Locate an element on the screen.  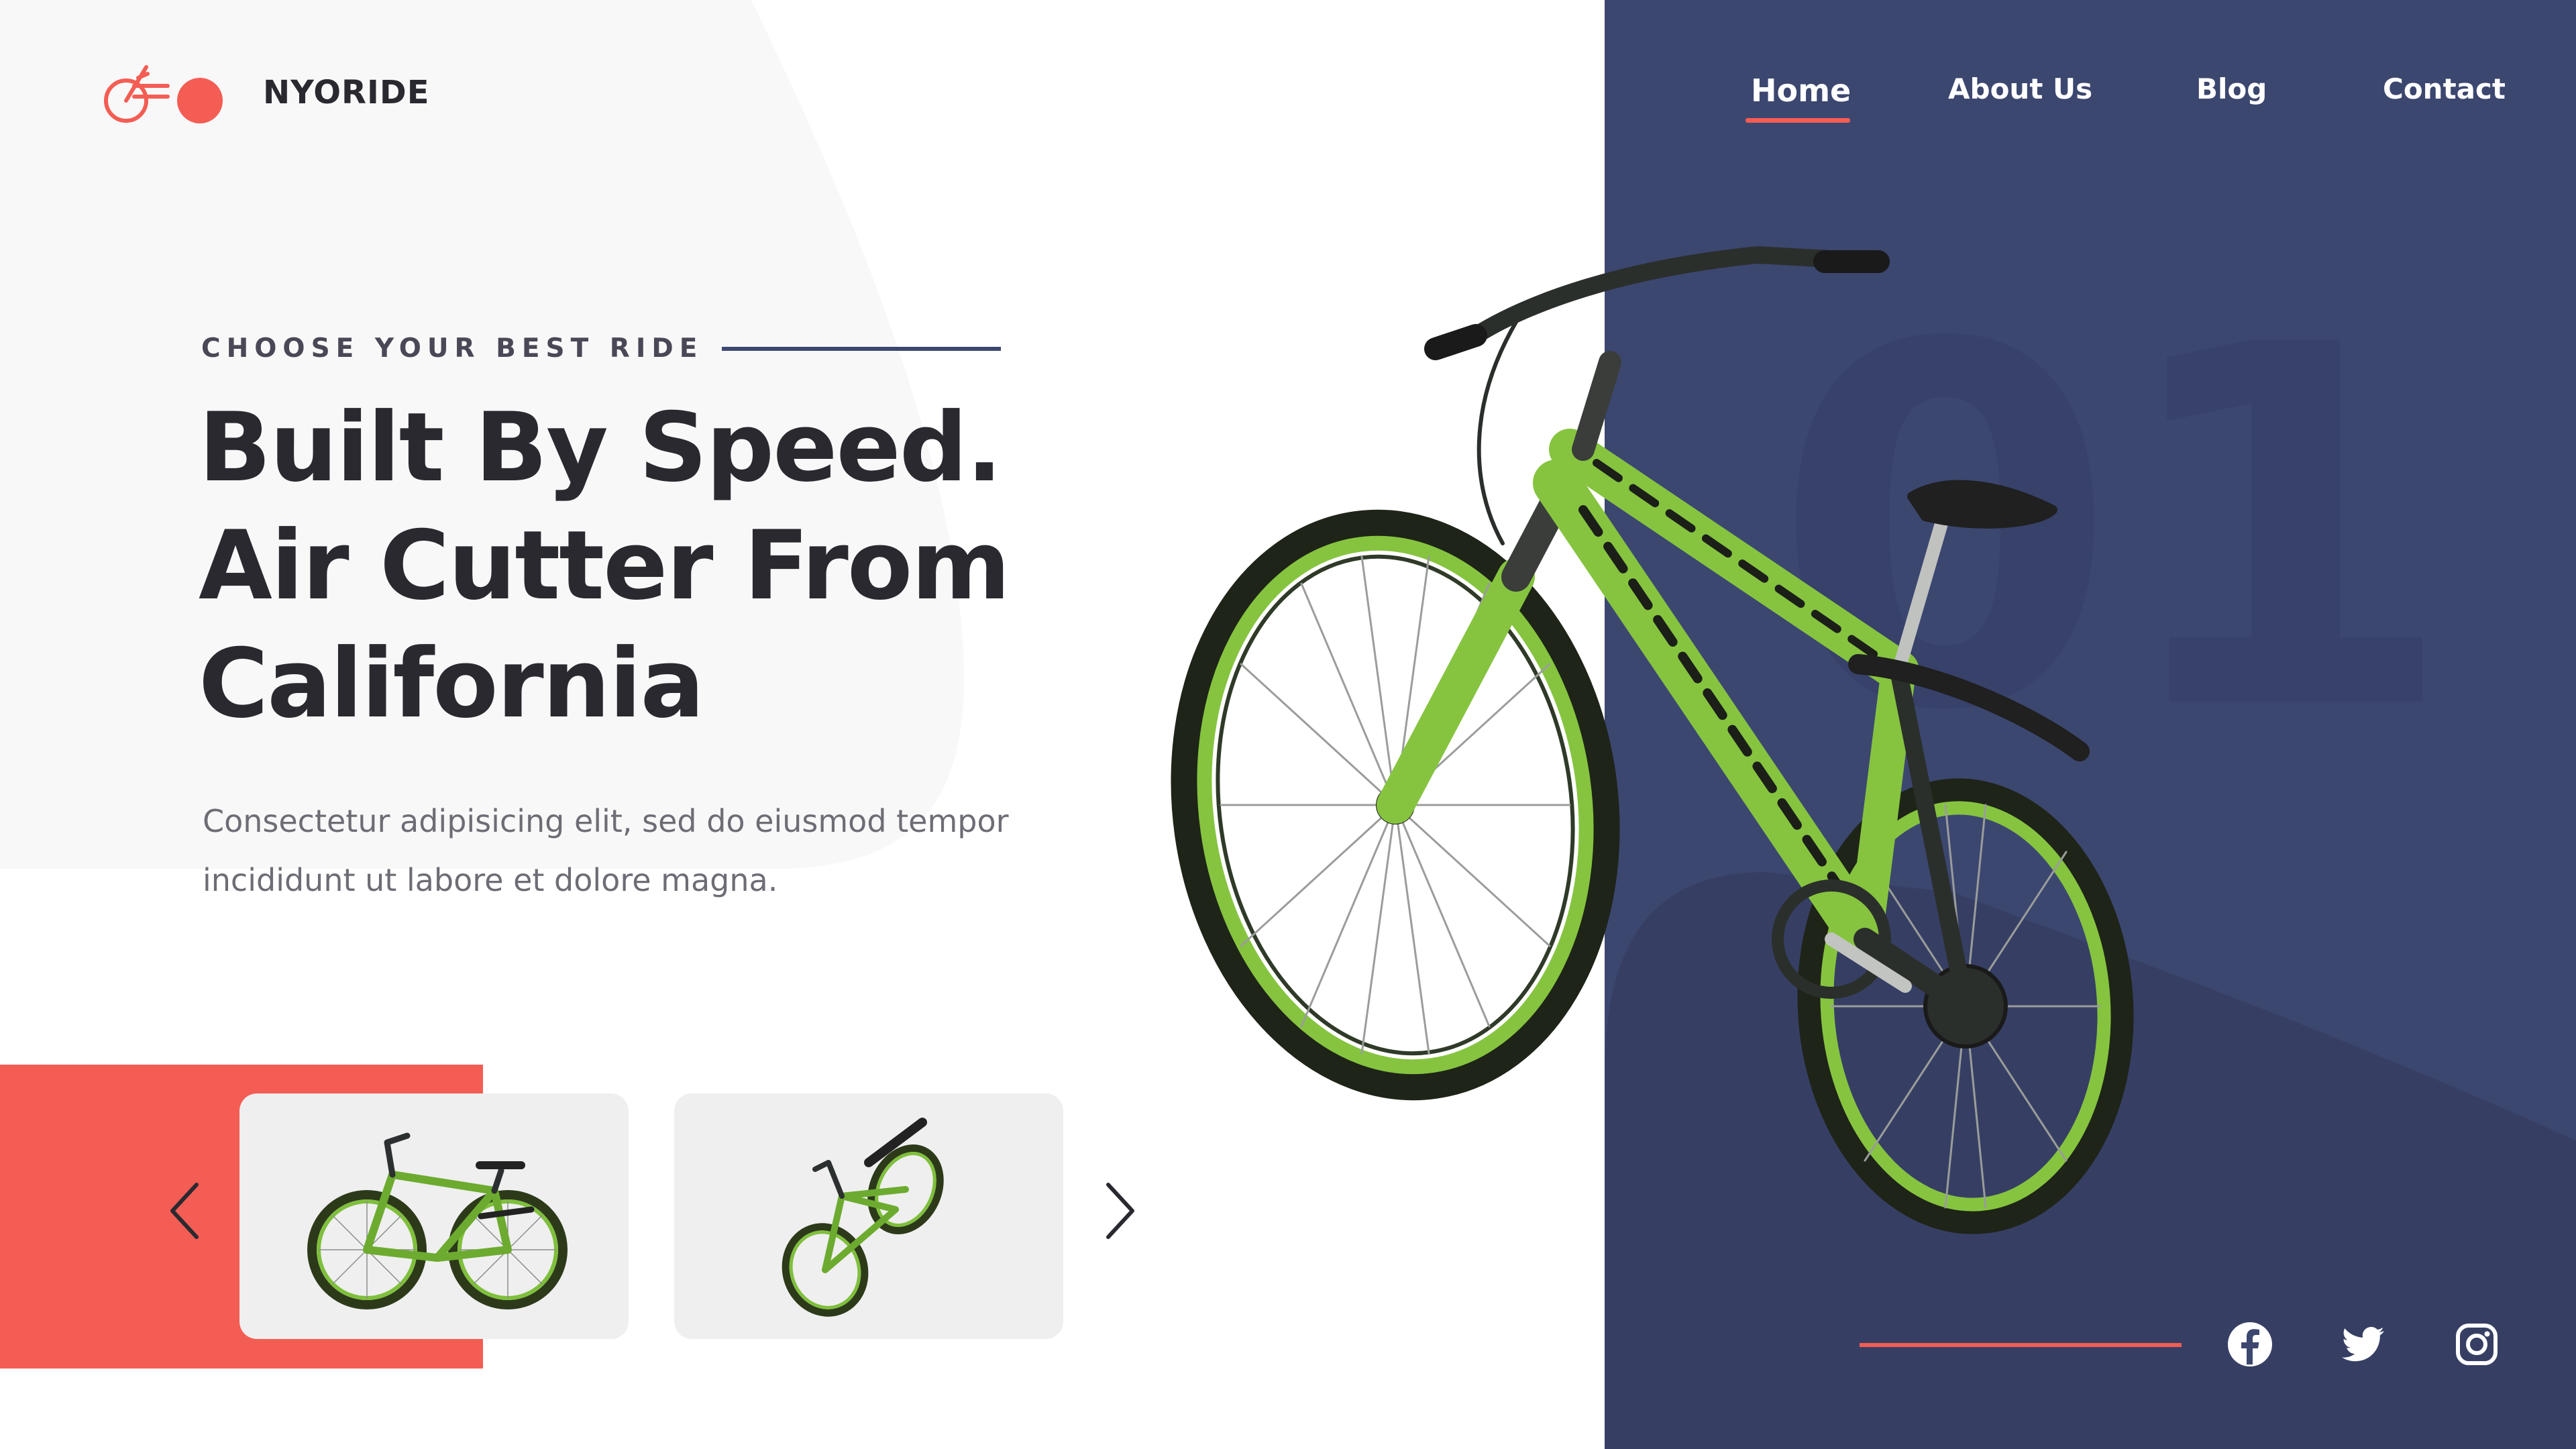
bike-side-view-thumbnail is located at coordinates (437, 1220).